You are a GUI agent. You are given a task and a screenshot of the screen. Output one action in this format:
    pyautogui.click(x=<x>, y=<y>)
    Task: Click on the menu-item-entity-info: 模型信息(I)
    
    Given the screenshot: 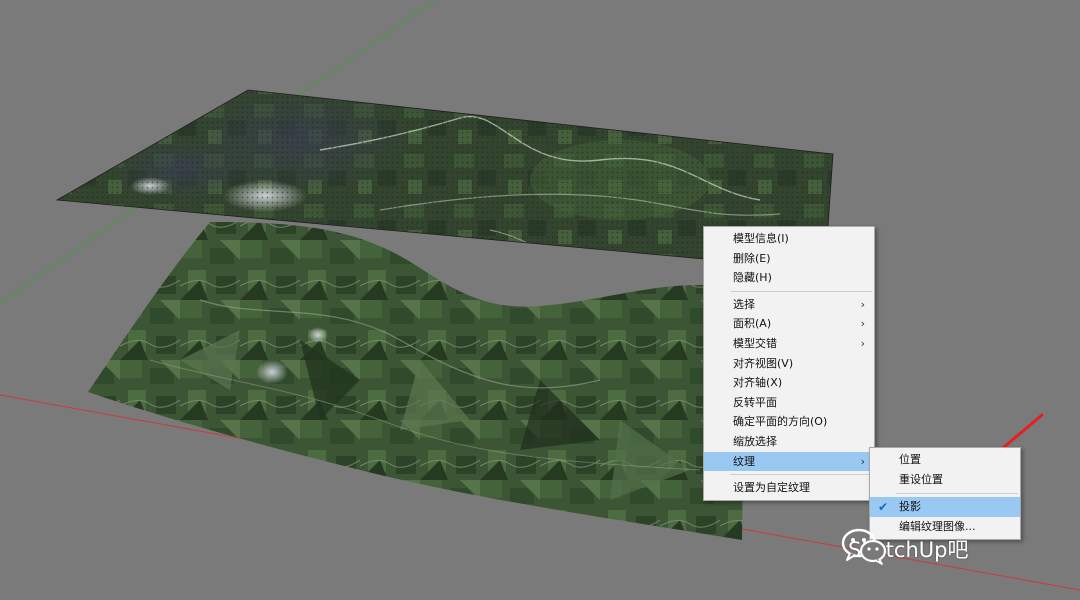 What is the action you would take?
    pyautogui.click(x=789, y=239)
    